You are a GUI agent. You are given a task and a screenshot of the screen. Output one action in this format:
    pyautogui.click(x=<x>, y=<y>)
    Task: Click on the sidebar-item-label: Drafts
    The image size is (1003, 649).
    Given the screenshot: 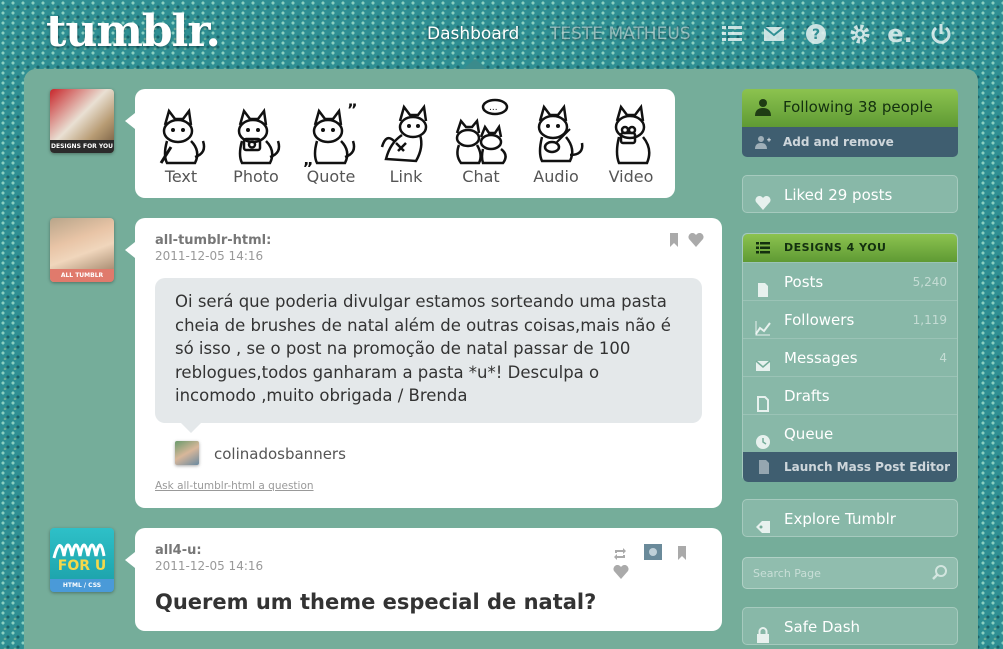 What is the action you would take?
    pyautogui.click(x=807, y=396)
    